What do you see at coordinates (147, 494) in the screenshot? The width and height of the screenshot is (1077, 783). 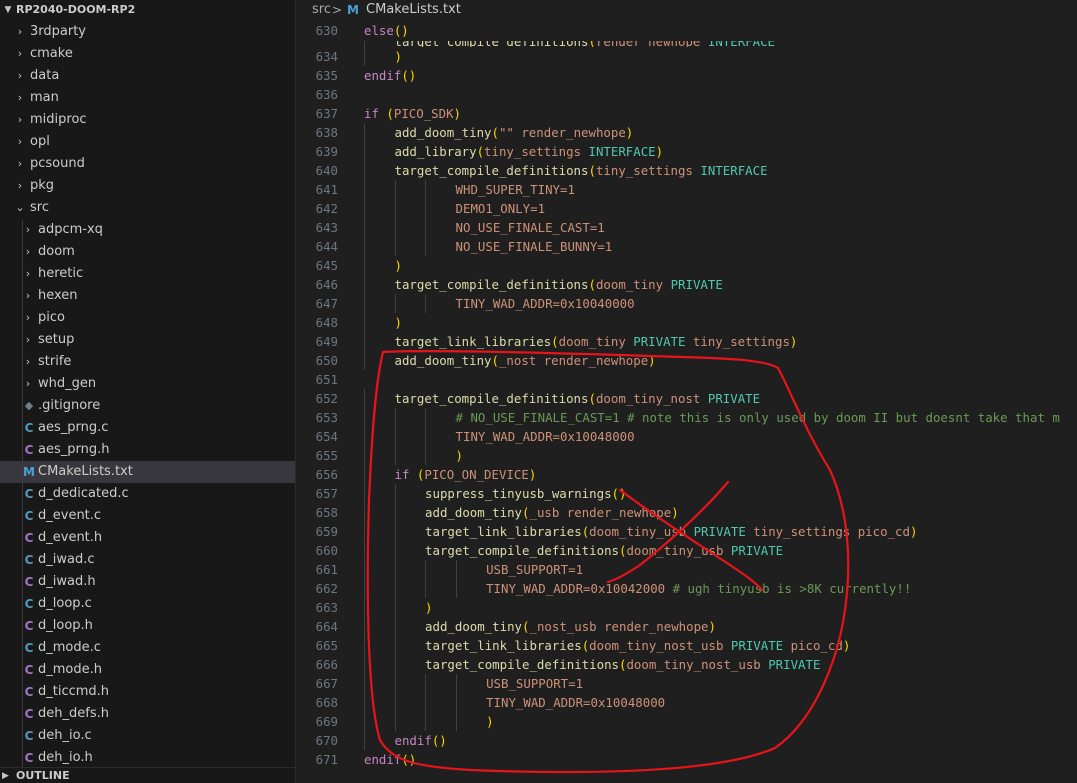 I see `sidebar-item-d-dedicated-c: Cd_dedicated.c` at bounding box center [147, 494].